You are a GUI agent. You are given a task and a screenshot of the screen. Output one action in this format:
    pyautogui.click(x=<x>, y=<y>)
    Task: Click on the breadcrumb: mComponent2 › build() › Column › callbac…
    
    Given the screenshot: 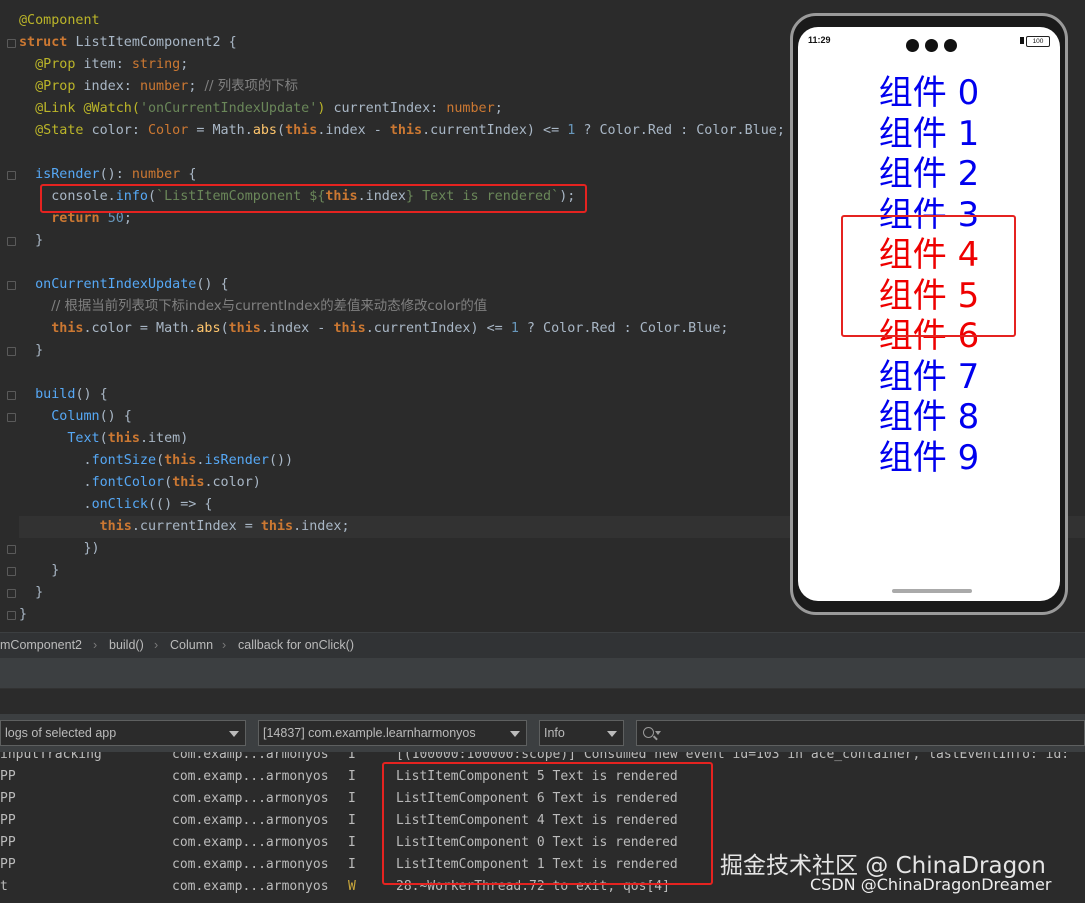 What is the action you would take?
    pyautogui.click(x=542, y=645)
    